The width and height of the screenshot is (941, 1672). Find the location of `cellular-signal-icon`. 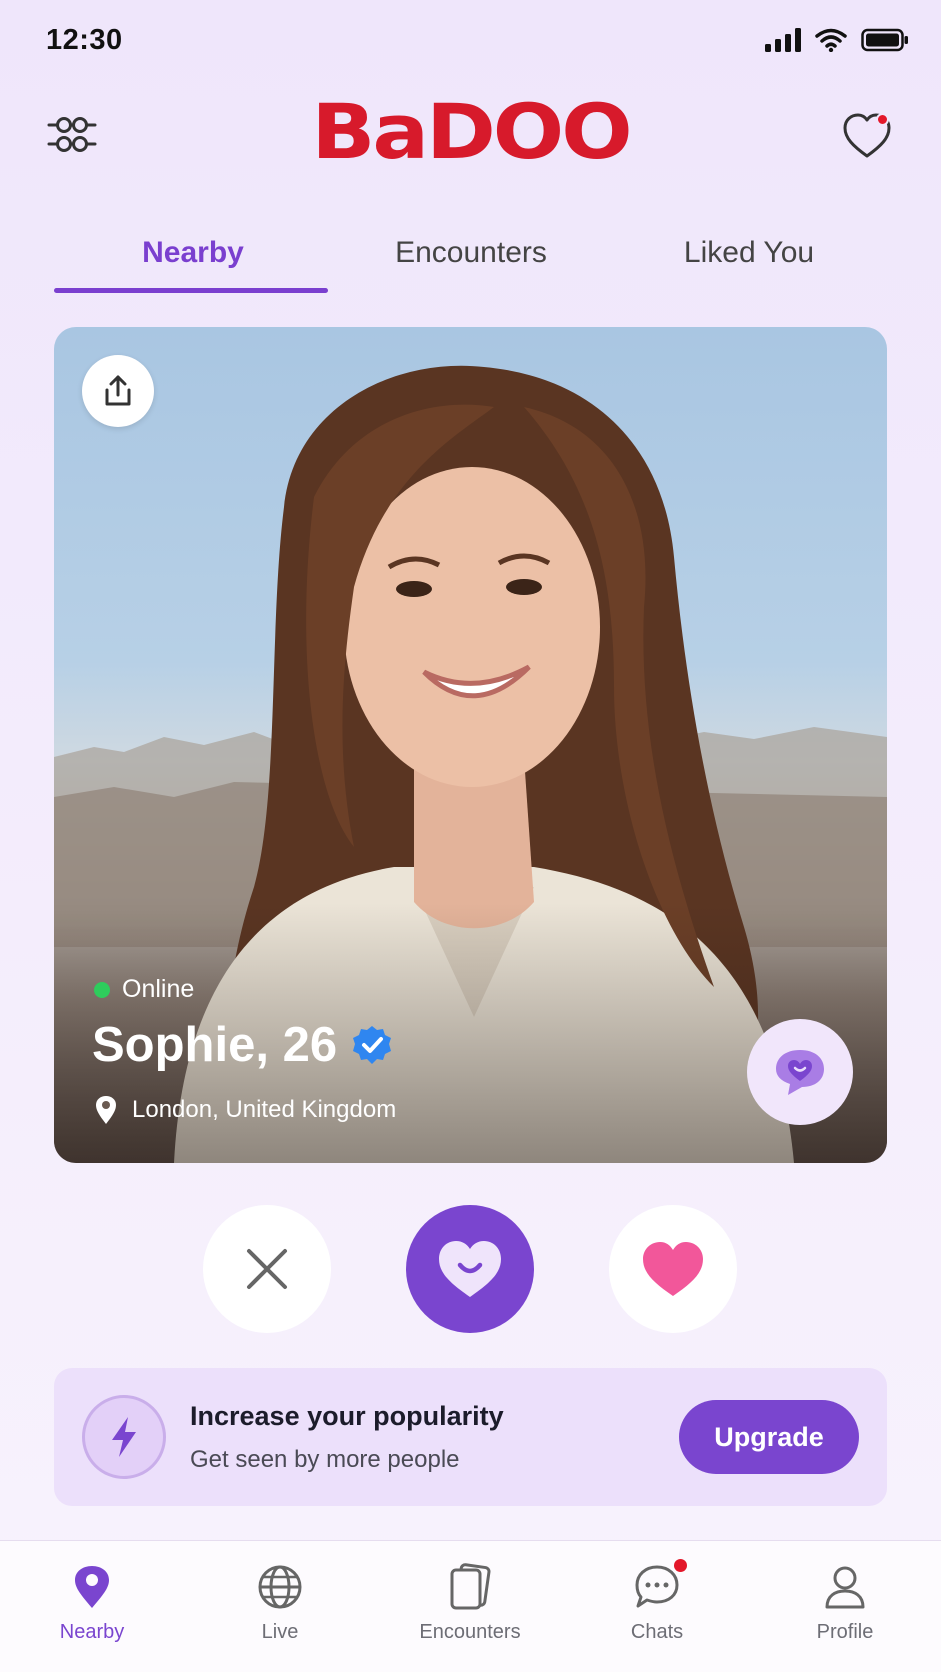

cellular-signal-icon is located at coordinates (783, 40).